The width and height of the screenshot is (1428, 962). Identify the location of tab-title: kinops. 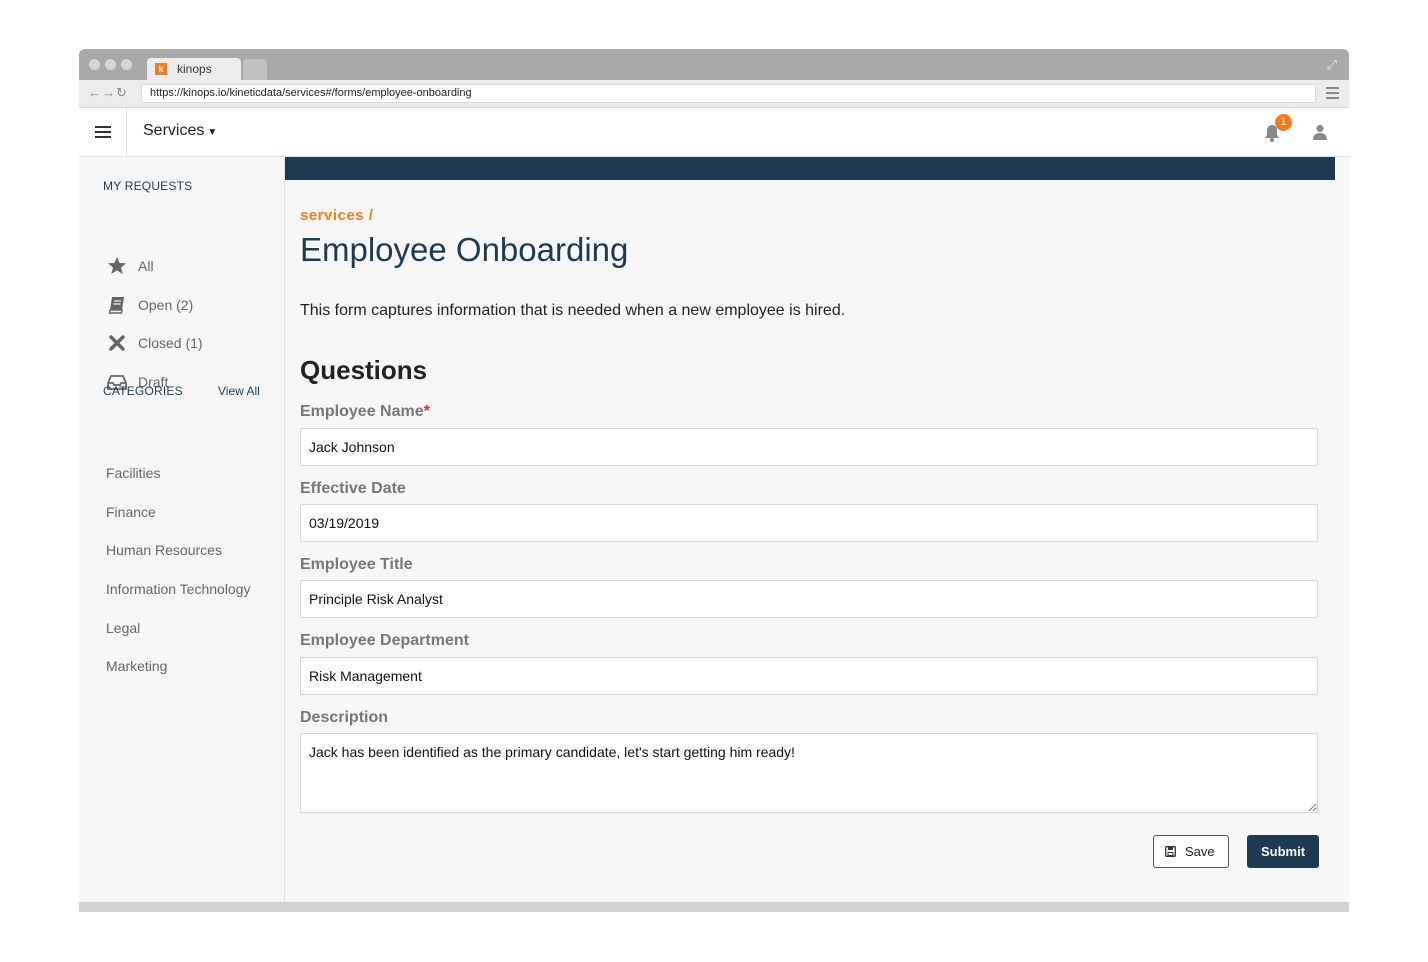
(194, 69).